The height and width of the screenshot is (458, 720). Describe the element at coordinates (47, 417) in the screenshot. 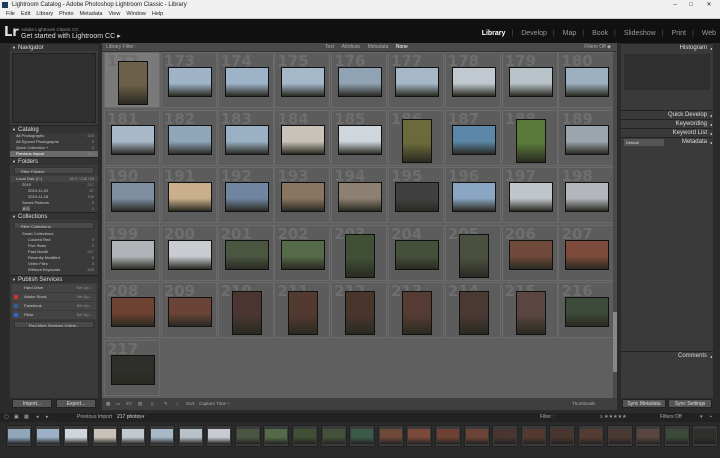

I see `forward-arrow-icon: ▸` at that location.